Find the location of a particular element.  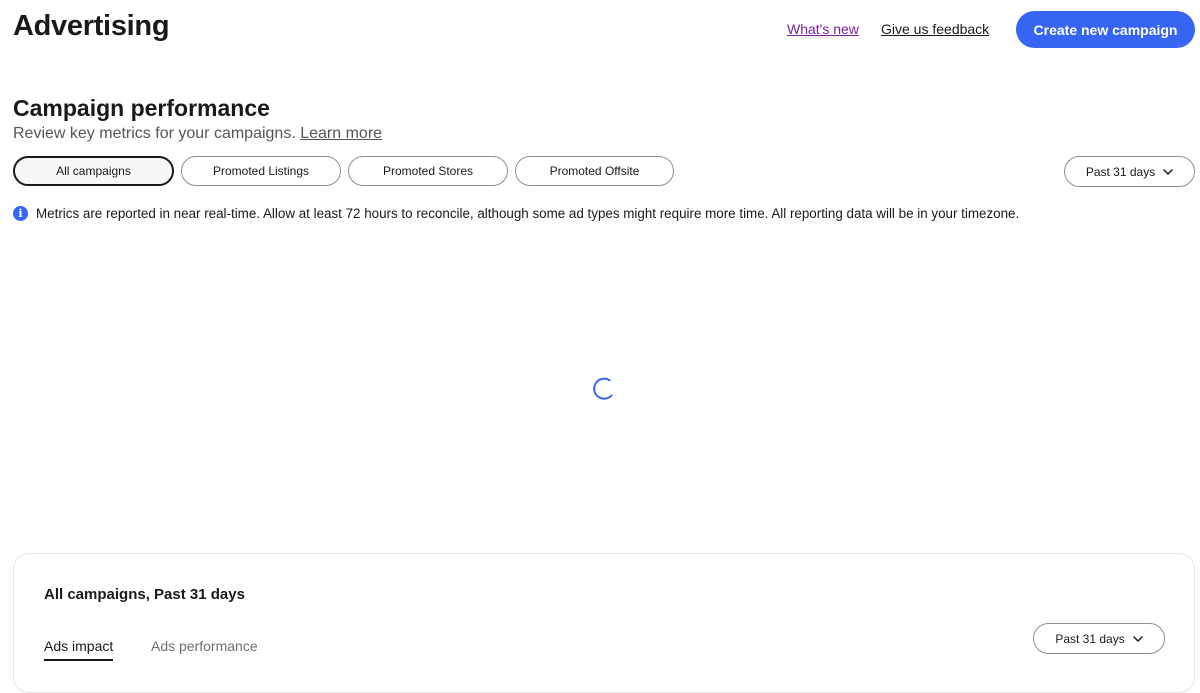

create-campaign-button: Create new campaign is located at coordinates (1105, 29).